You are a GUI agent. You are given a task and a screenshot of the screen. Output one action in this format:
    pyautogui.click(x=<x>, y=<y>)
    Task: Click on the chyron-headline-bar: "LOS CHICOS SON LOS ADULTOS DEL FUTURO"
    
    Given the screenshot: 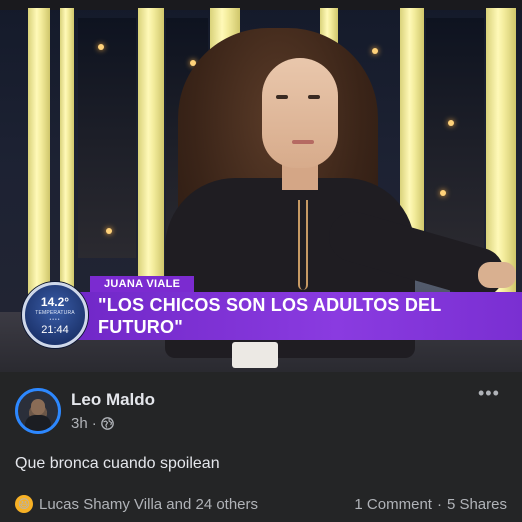 What is the action you would take?
    pyautogui.click(x=290, y=316)
    